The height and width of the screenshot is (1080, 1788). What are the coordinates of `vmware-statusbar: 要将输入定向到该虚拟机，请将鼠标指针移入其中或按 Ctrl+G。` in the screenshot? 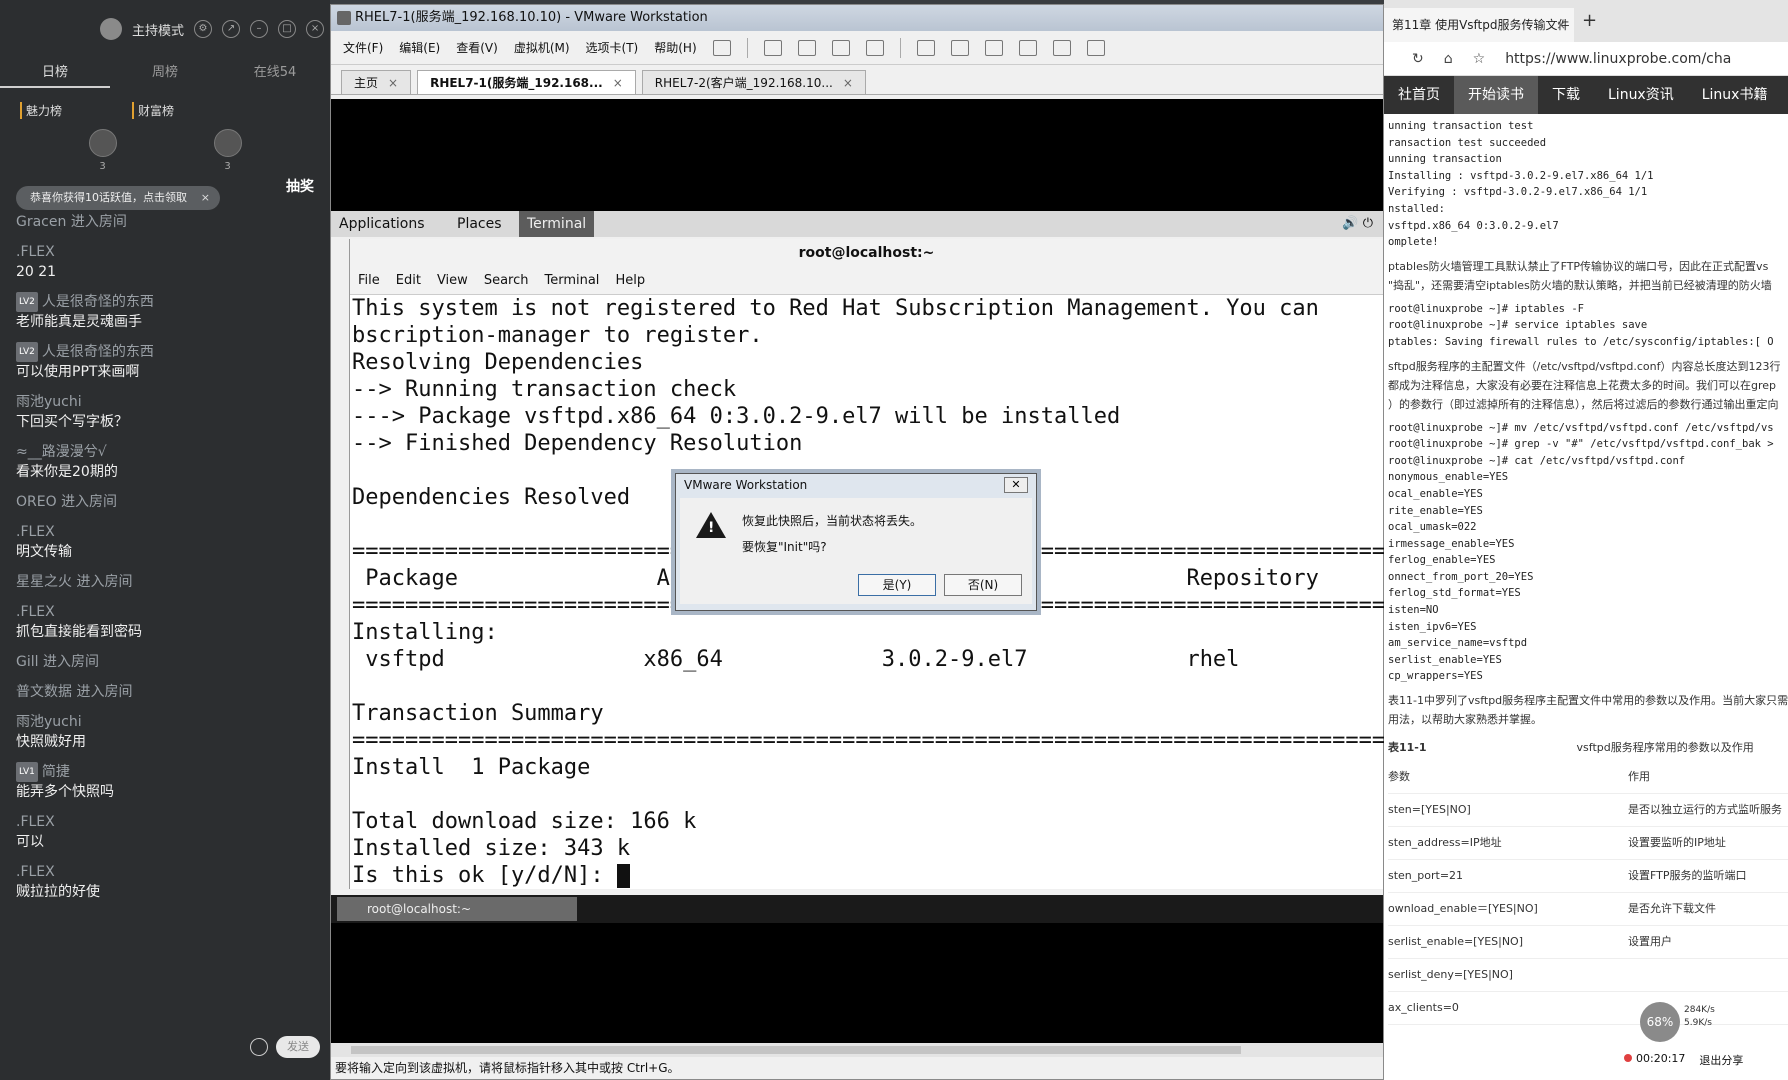 It's located at (857, 1068).